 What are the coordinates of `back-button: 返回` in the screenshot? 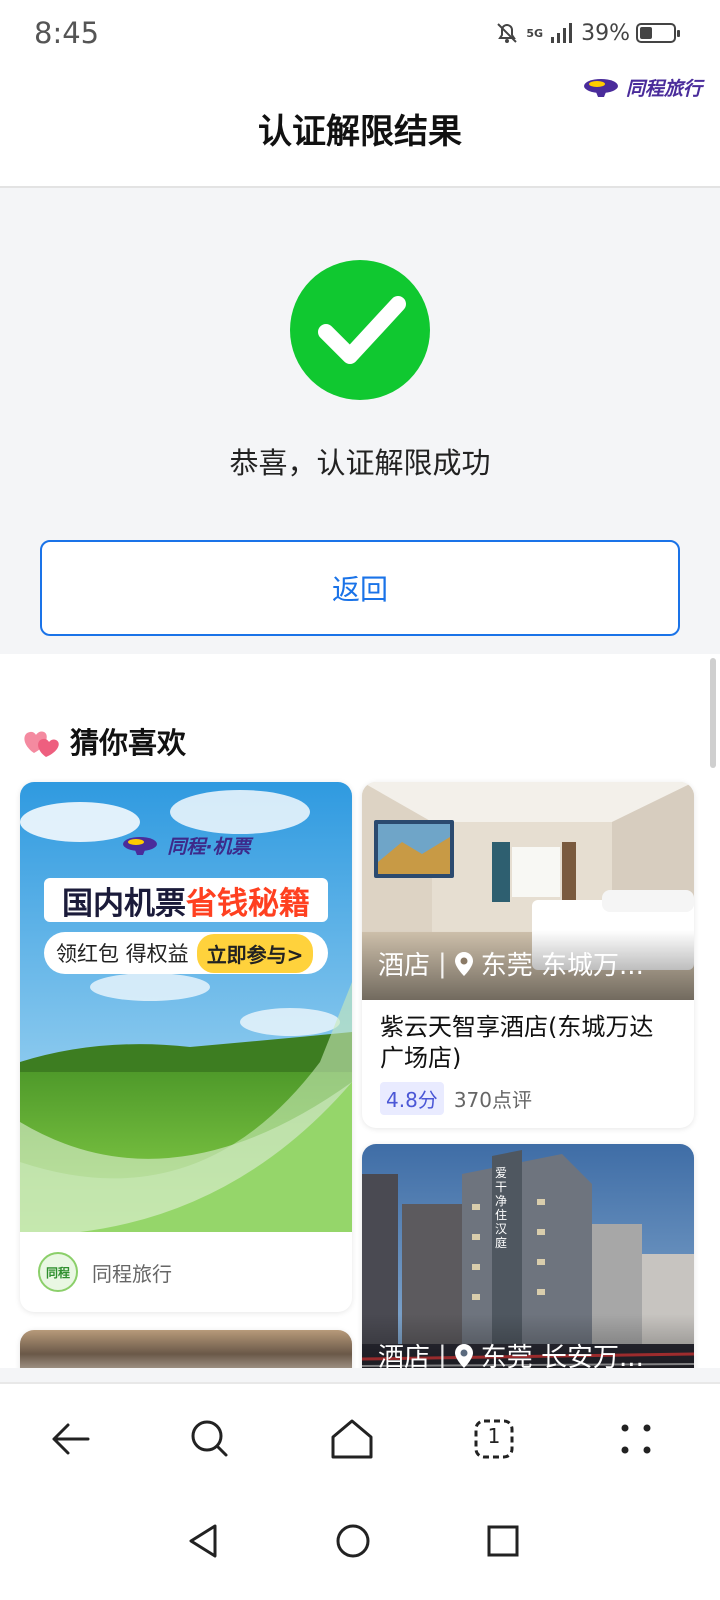 It's located at (360, 588).